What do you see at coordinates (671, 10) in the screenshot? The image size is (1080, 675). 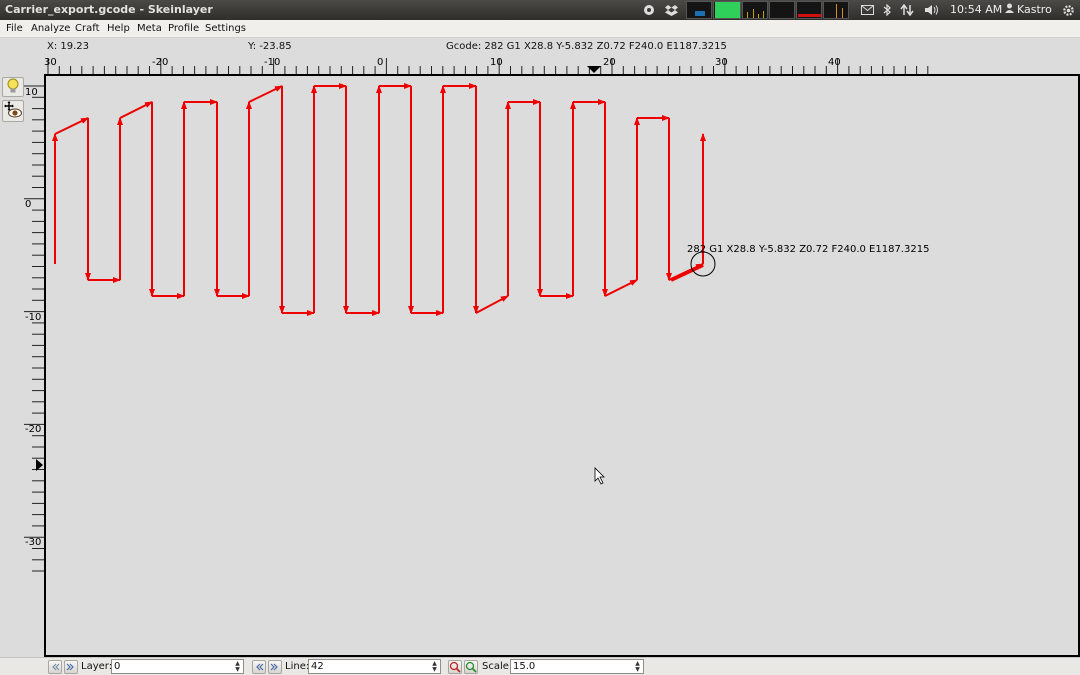 I see `dropbox-icon` at bounding box center [671, 10].